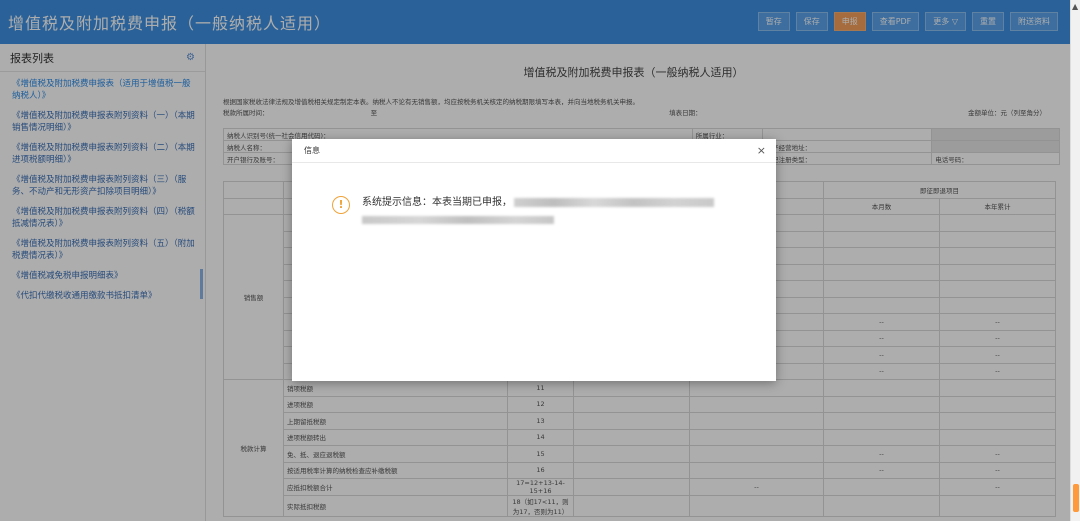 The height and width of the screenshot is (521, 1080). I want to click on dialog-title: 信息, so click(312, 150).